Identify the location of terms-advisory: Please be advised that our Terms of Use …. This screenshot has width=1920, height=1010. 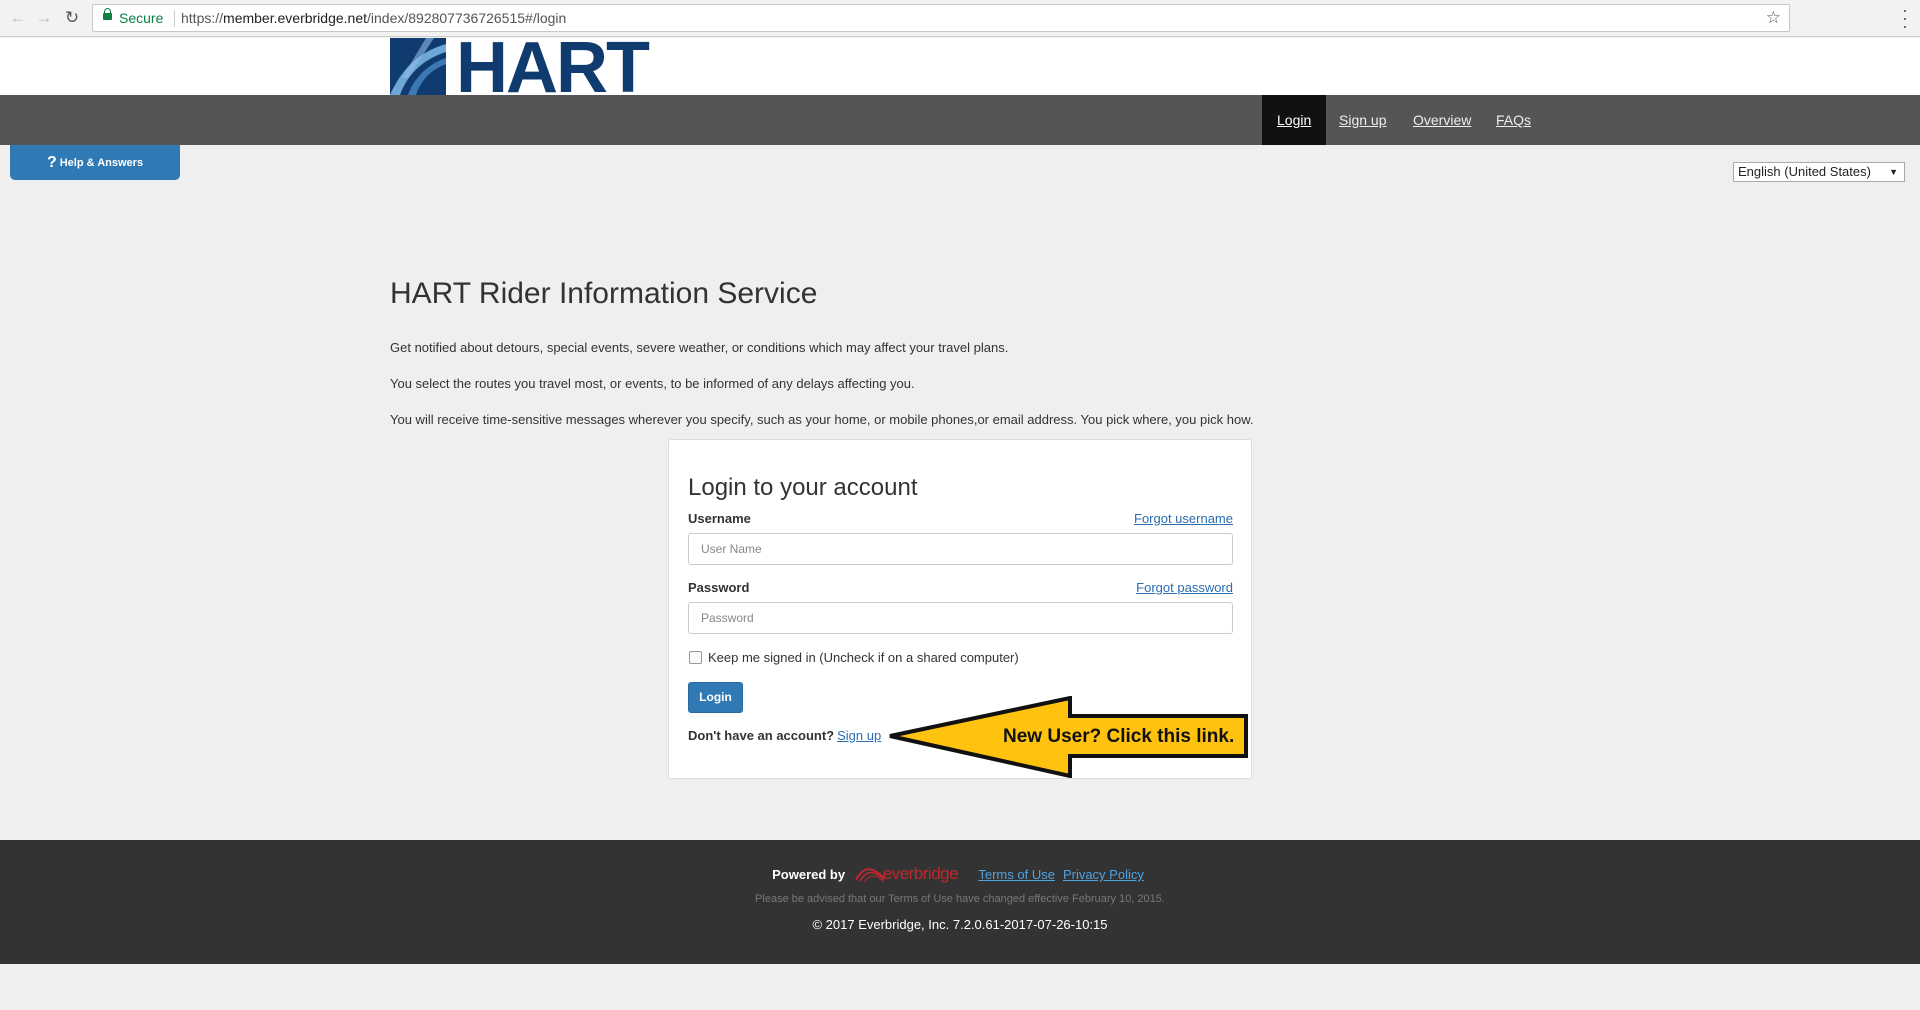
(960, 899).